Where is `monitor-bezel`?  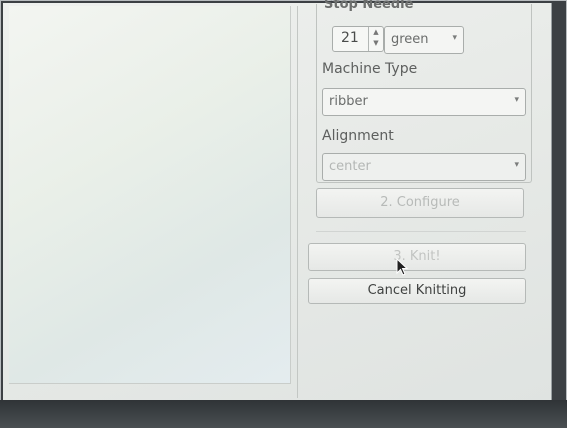
monitor-bezel is located at coordinates (283, 414).